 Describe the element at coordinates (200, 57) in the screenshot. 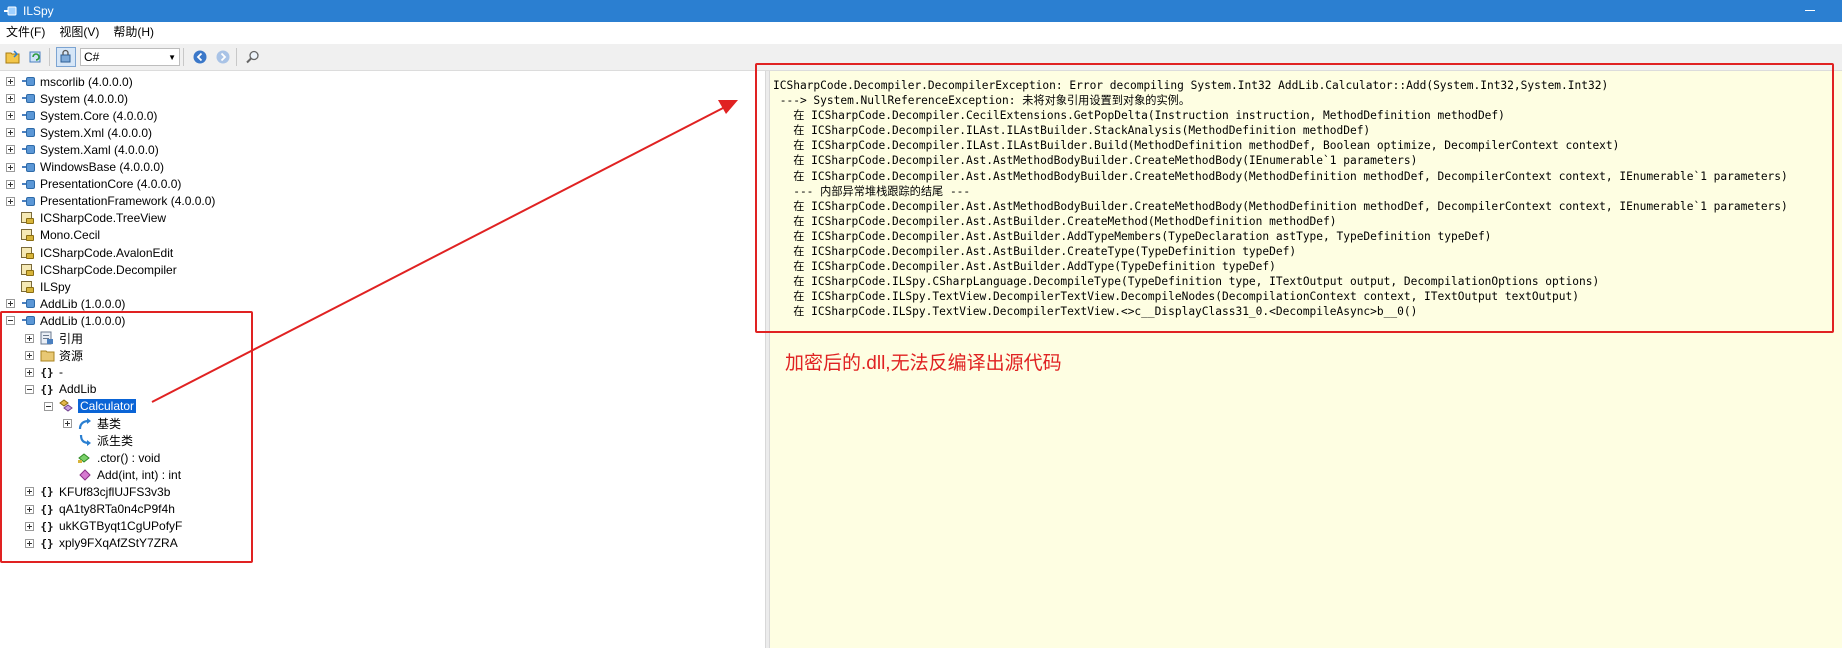

I see `back-button` at that location.